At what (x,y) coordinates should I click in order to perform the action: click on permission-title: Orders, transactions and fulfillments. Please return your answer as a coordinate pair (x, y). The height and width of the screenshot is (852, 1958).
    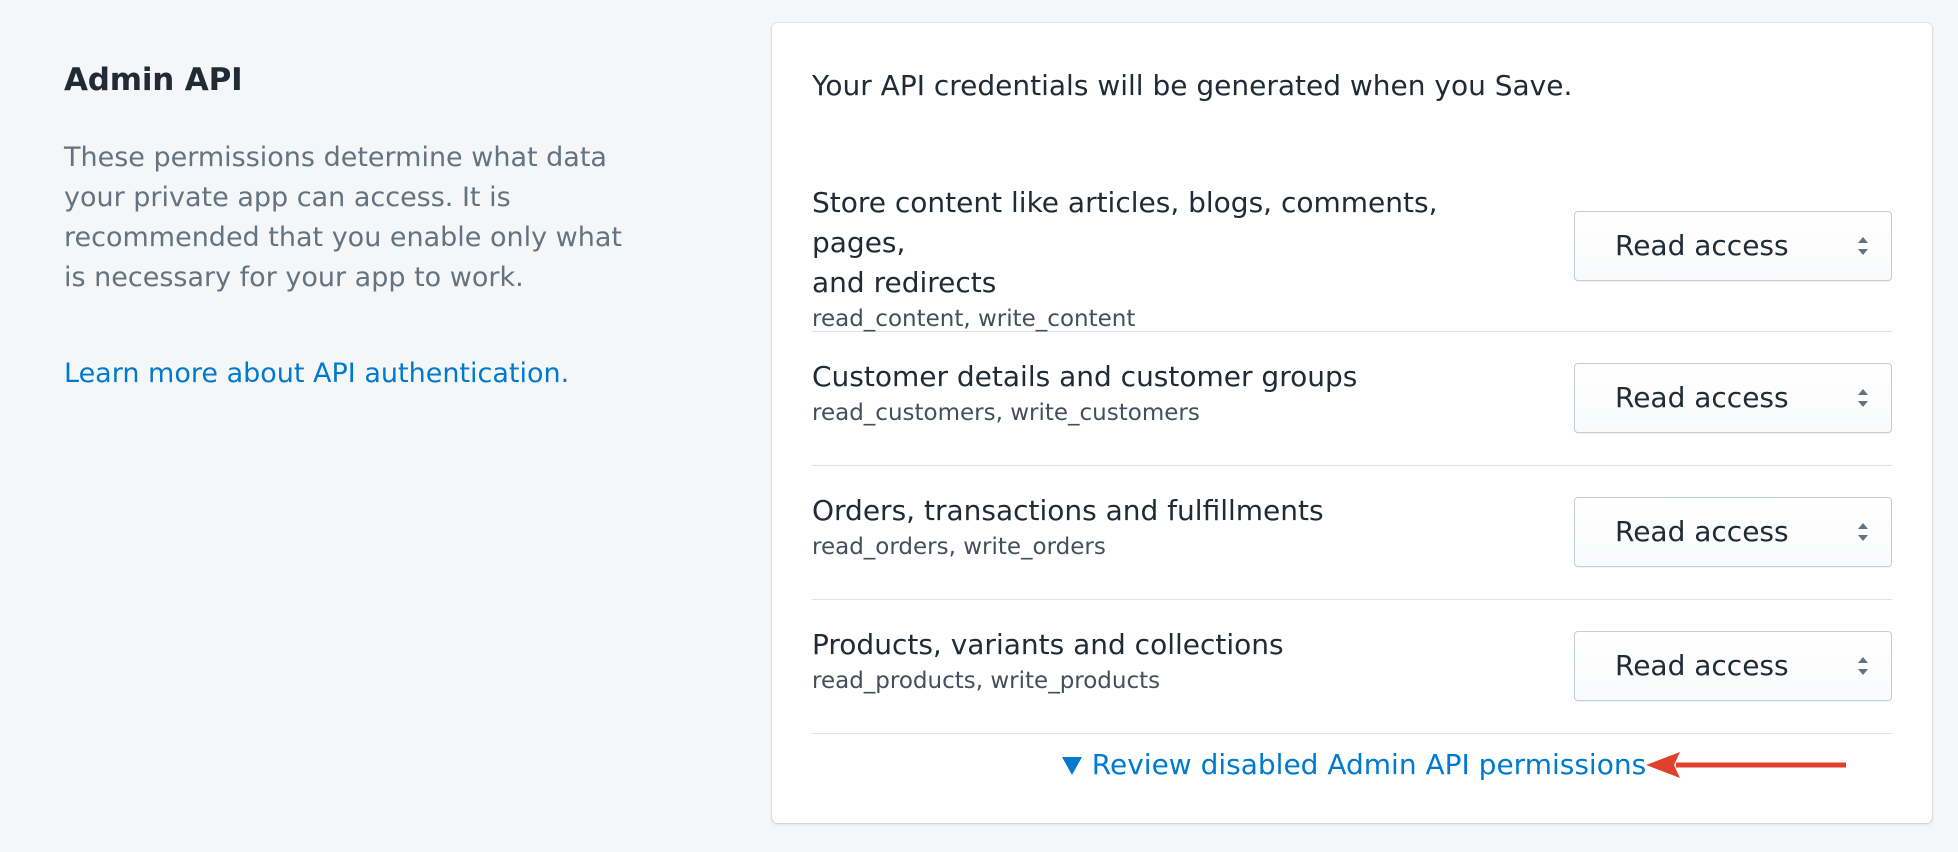
    Looking at the image, I should click on (1068, 510).